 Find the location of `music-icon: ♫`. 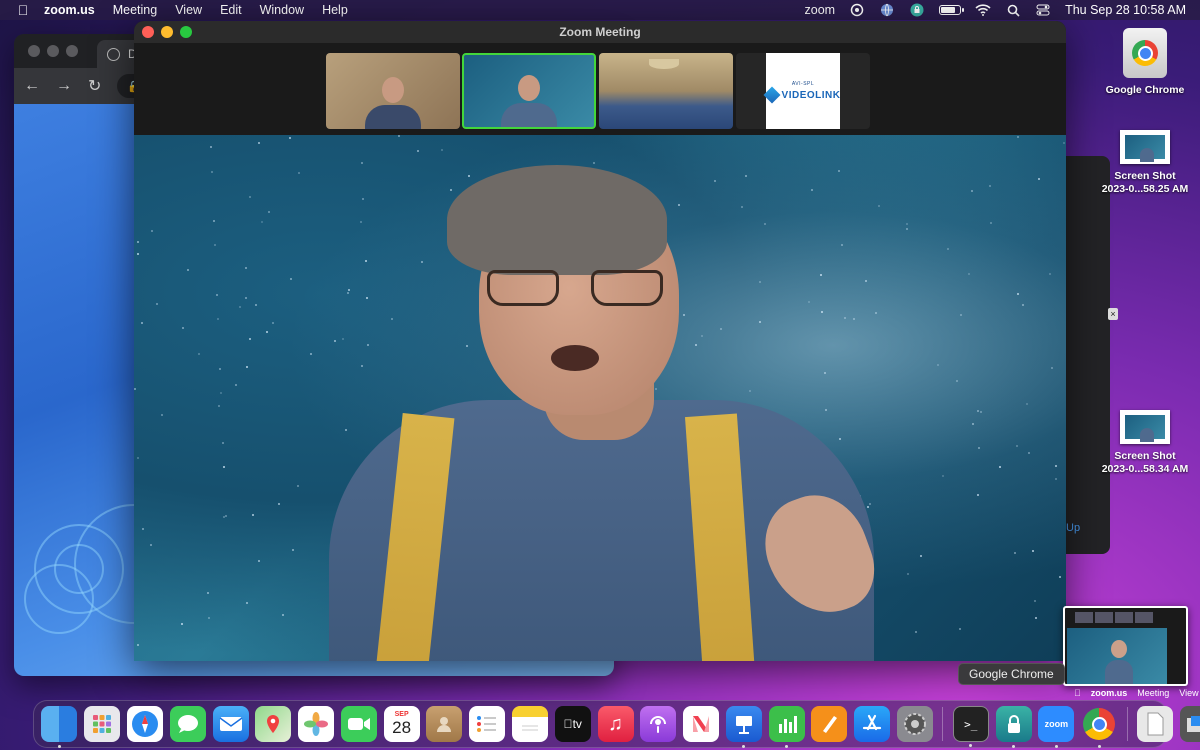

music-icon: ♫ is located at coordinates (615, 724).